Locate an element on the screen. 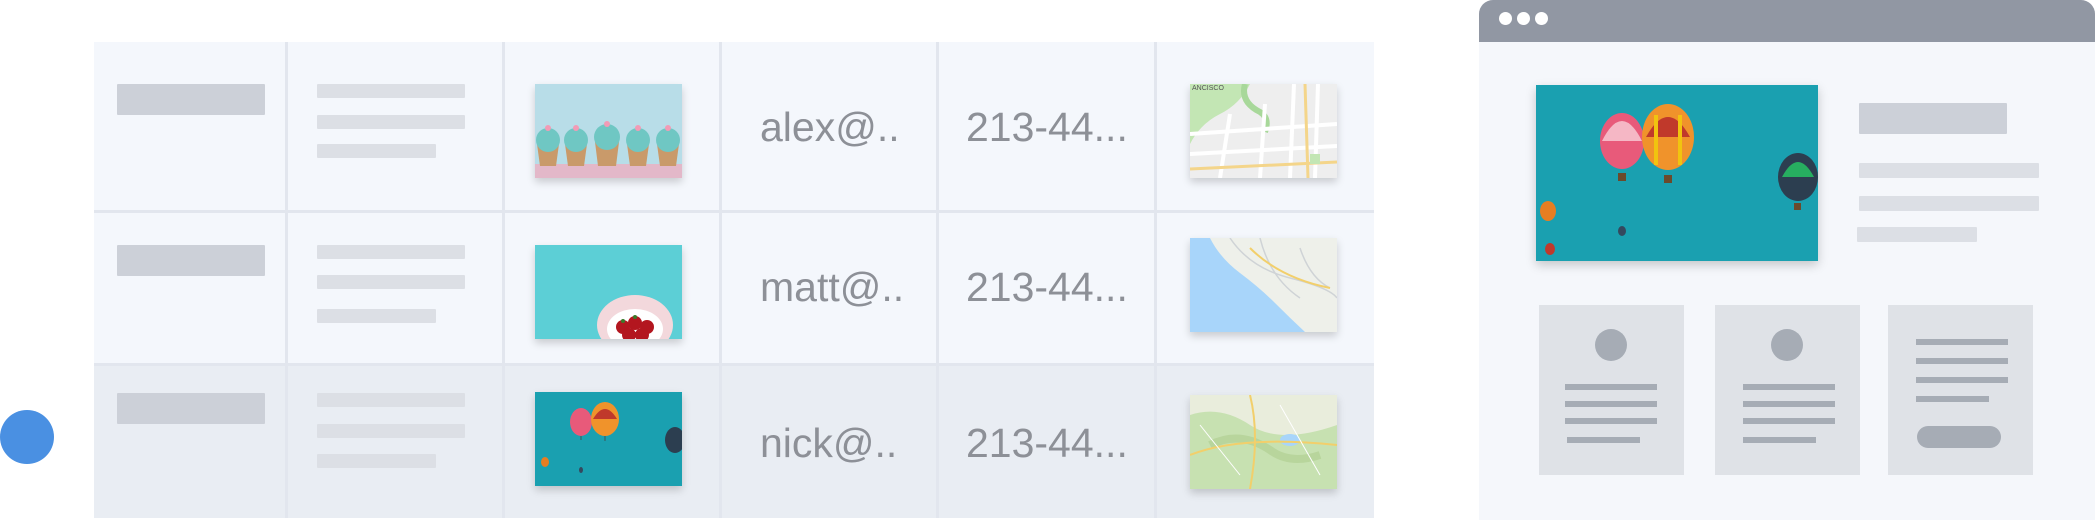  terrain-map-thumbnail is located at coordinates (1263, 442).